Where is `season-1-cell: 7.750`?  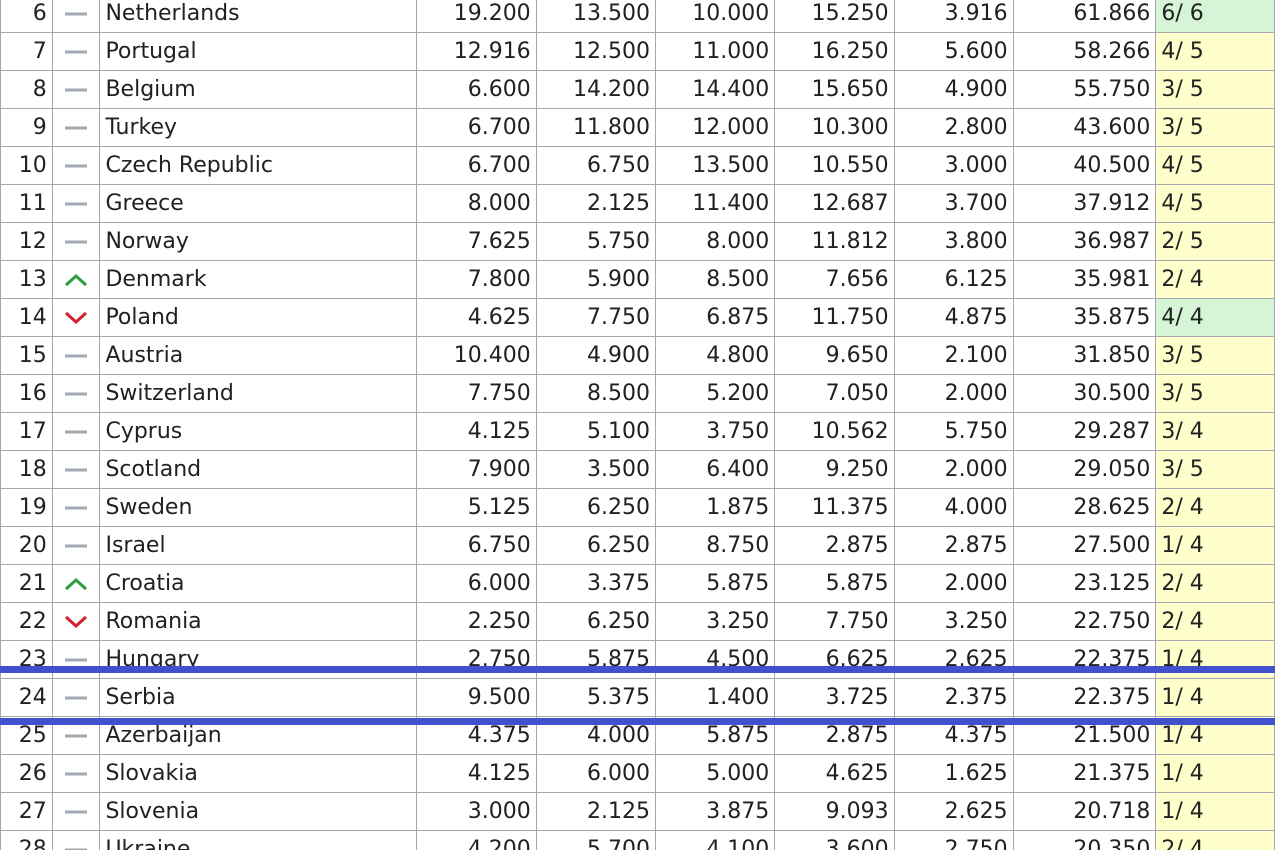
season-1-cell: 7.750 is located at coordinates (476, 393).